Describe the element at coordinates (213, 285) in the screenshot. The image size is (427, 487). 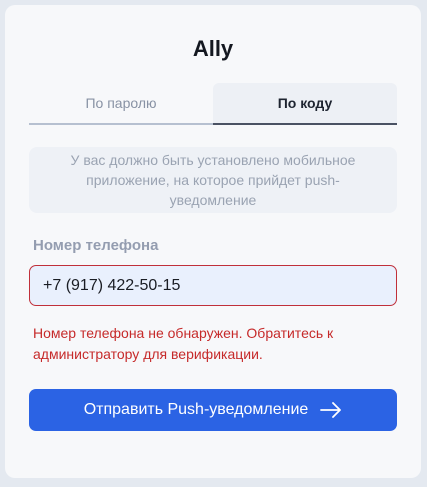
I see `phone-input` at that location.